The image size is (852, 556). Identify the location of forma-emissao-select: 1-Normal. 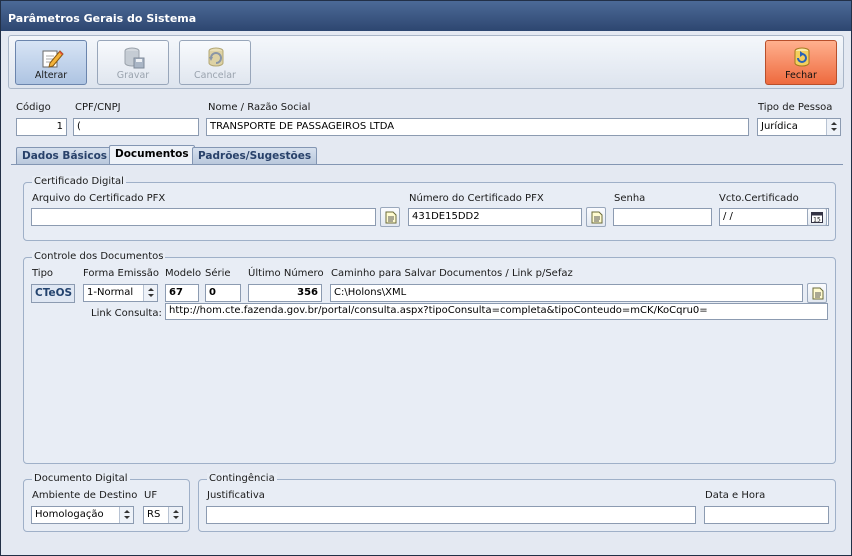
(120, 293).